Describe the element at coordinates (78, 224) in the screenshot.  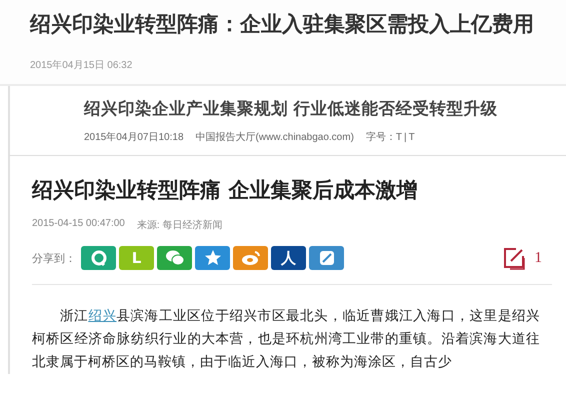
I see `publish-date: 2015-04-15 00:47:00` at that location.